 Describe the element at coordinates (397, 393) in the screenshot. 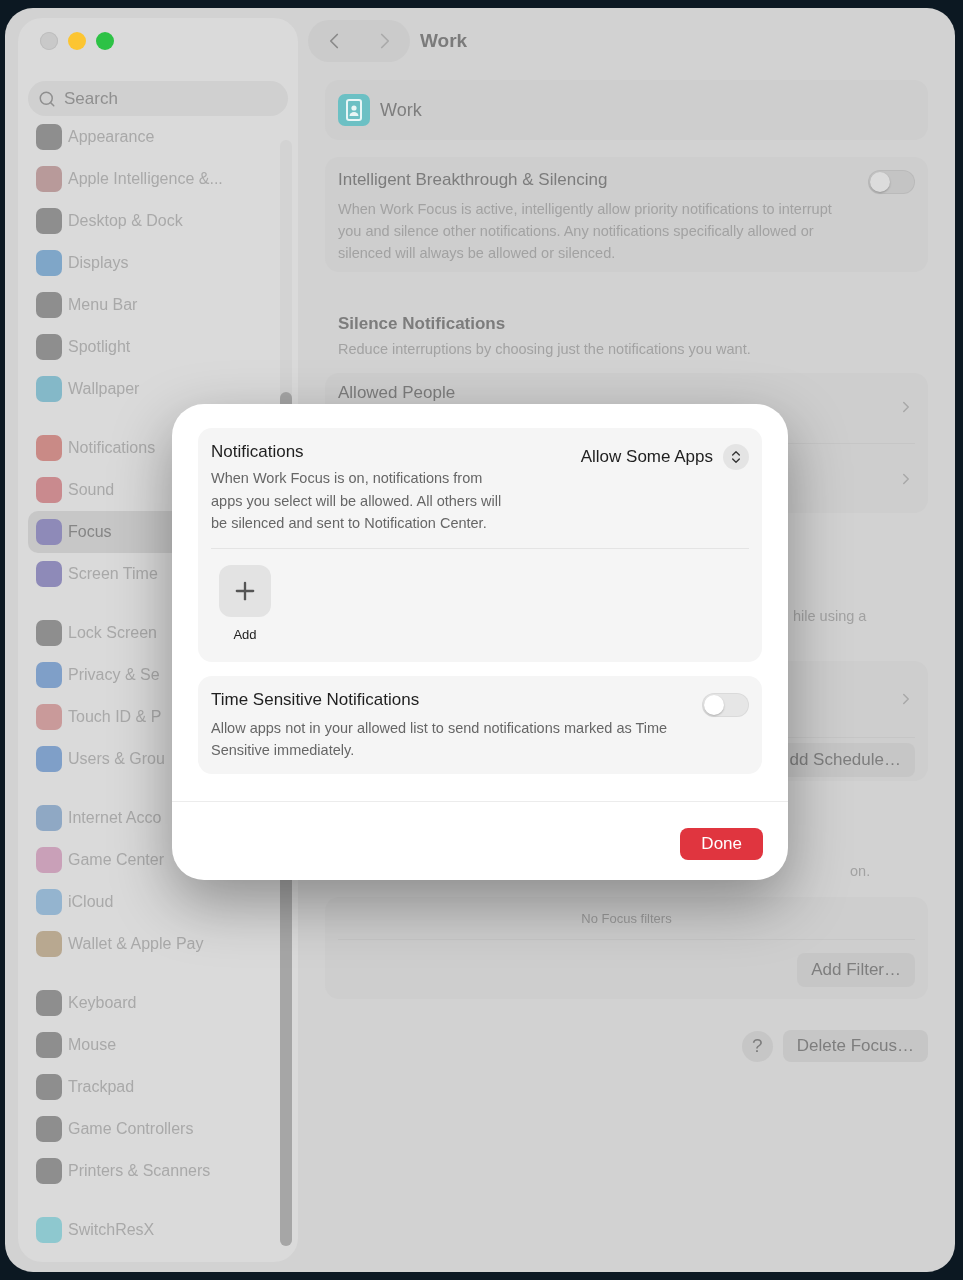

I see `row-label: Allowed People` at that location.